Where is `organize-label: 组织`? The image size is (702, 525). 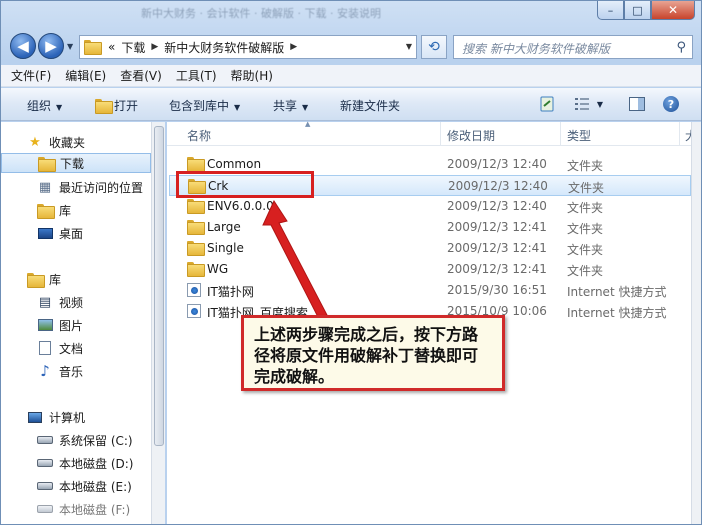 organize-label: 组织 is located at coordinates (39, 106).